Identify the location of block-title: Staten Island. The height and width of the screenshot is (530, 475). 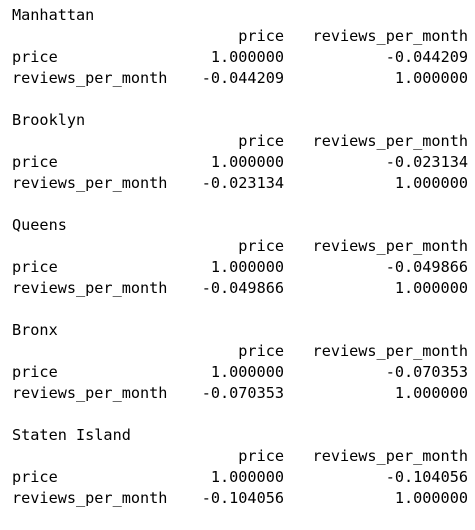
(71, 435).